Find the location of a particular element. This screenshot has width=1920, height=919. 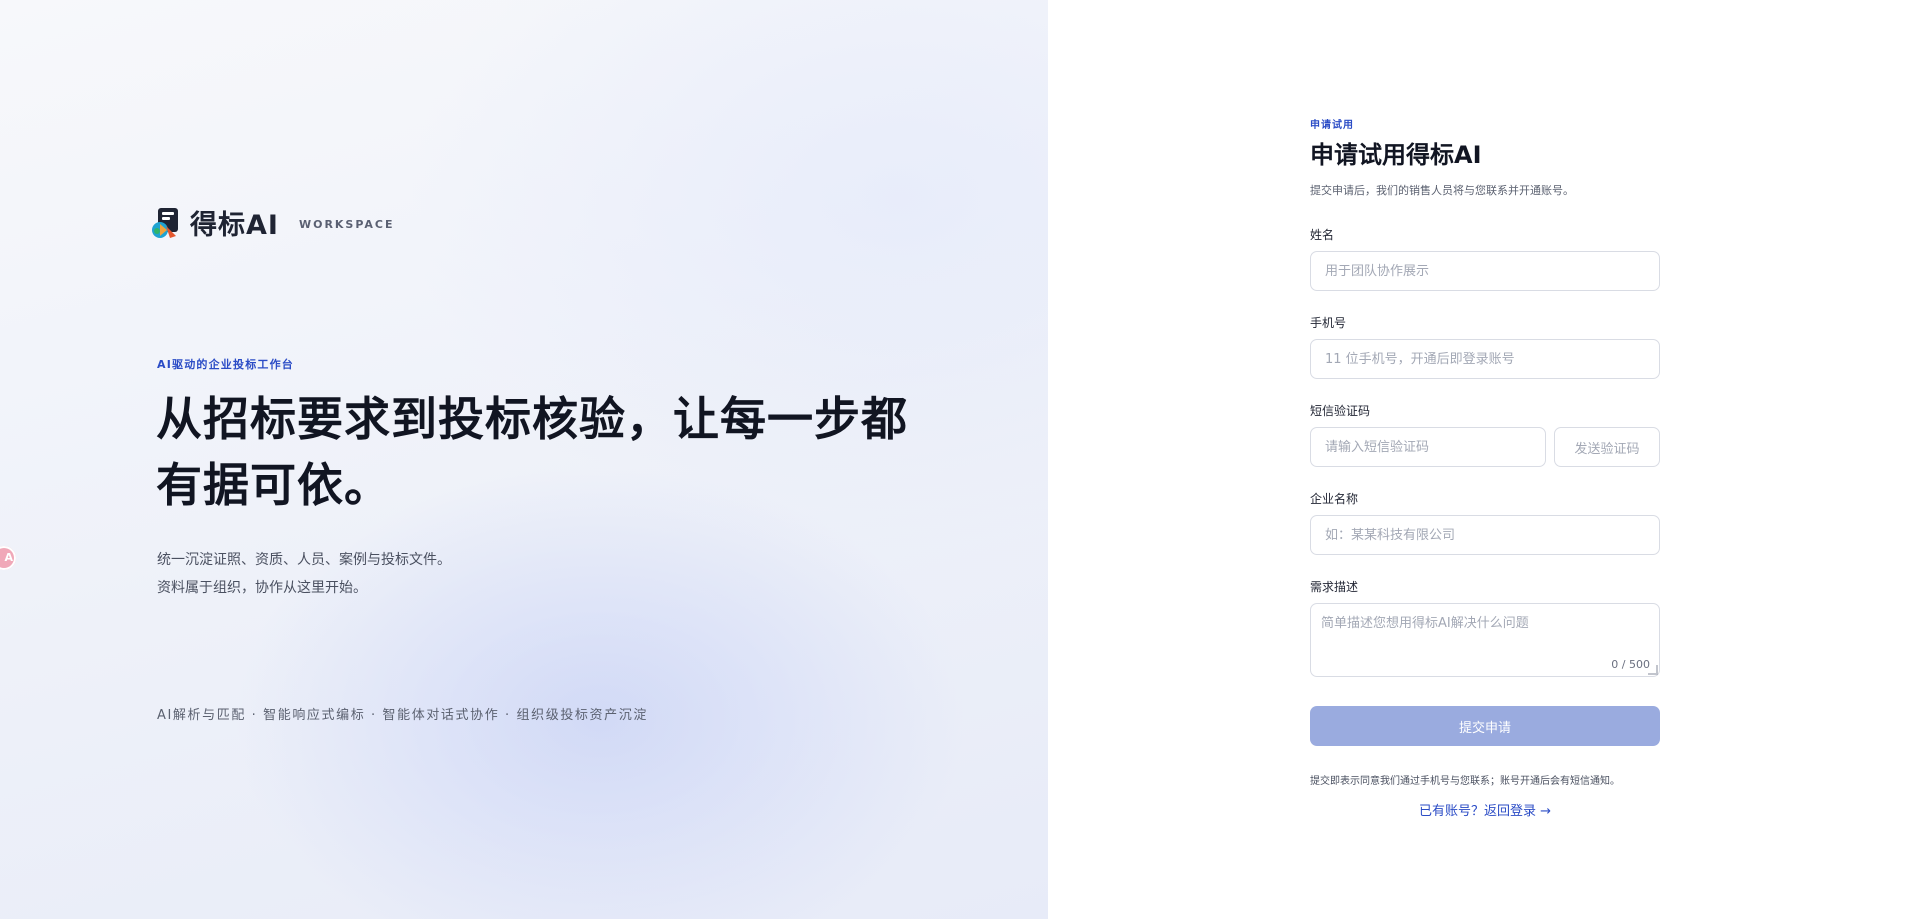

resize-handle-icon is located at coordinates (1653, 670).